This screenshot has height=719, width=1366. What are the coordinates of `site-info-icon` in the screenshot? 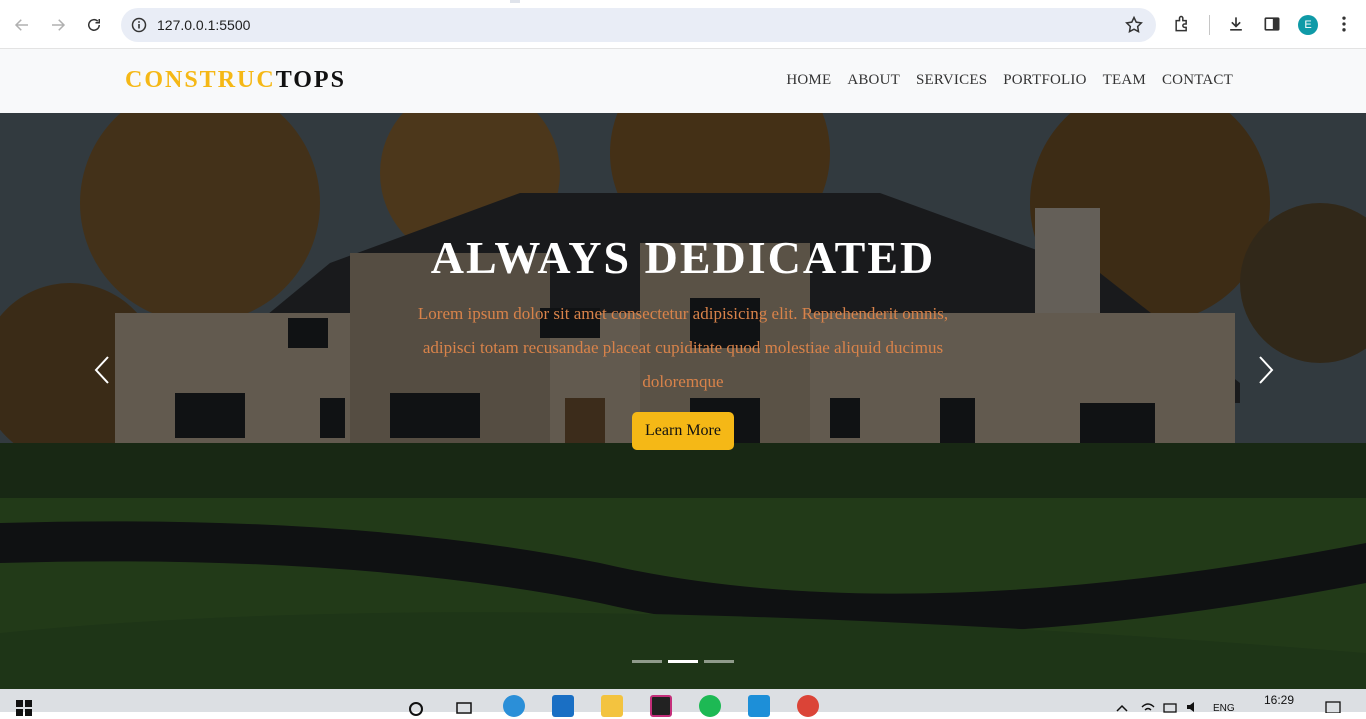 It's located at (139, 25).